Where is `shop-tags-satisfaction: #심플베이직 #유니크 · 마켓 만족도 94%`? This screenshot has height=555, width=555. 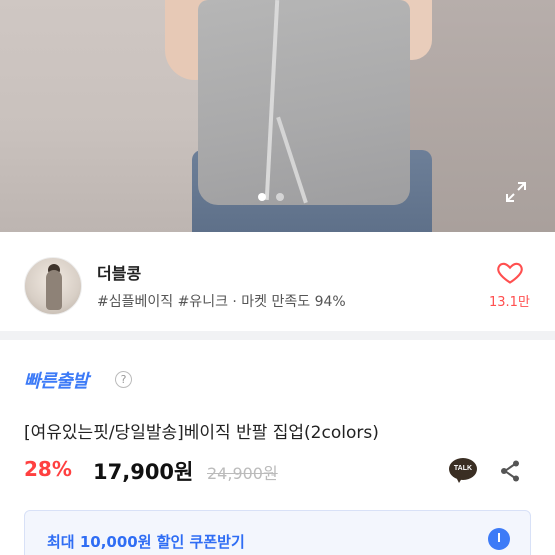 shop-tags-satisfaction: #심플베이직 #유니크 · 마켓 만족도 94% is located at coordinates (221, 302).